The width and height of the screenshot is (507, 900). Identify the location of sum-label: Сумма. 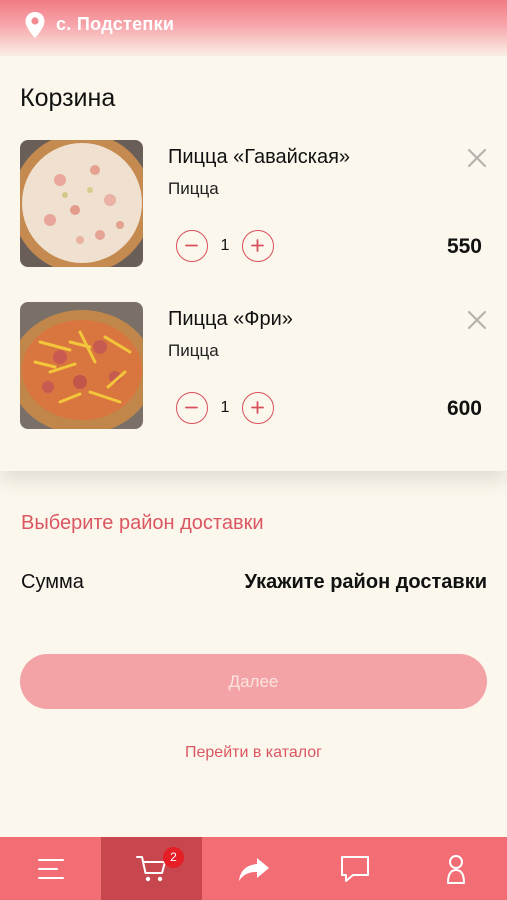
(52, 582).